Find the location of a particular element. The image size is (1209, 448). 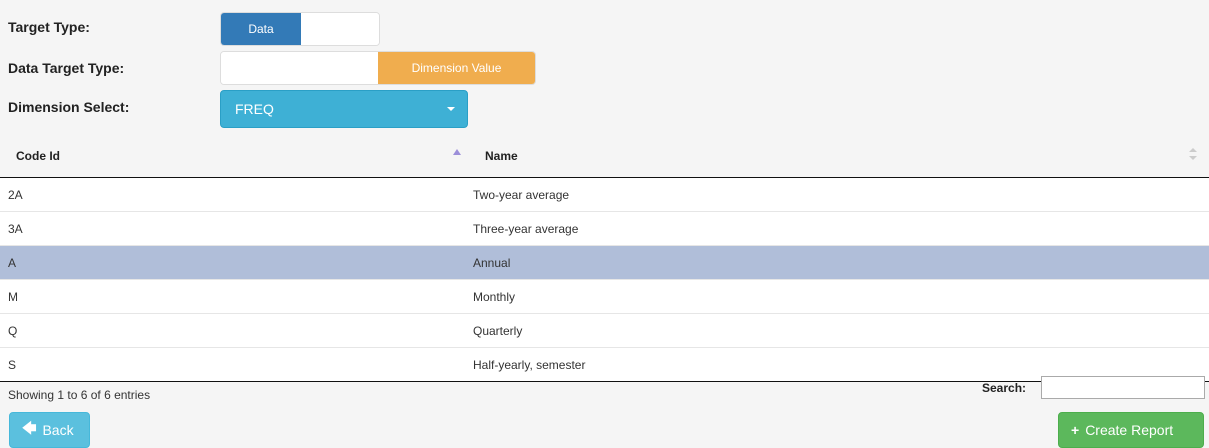

dimension-select-value: FREQ is located at coordinates (254, 109).